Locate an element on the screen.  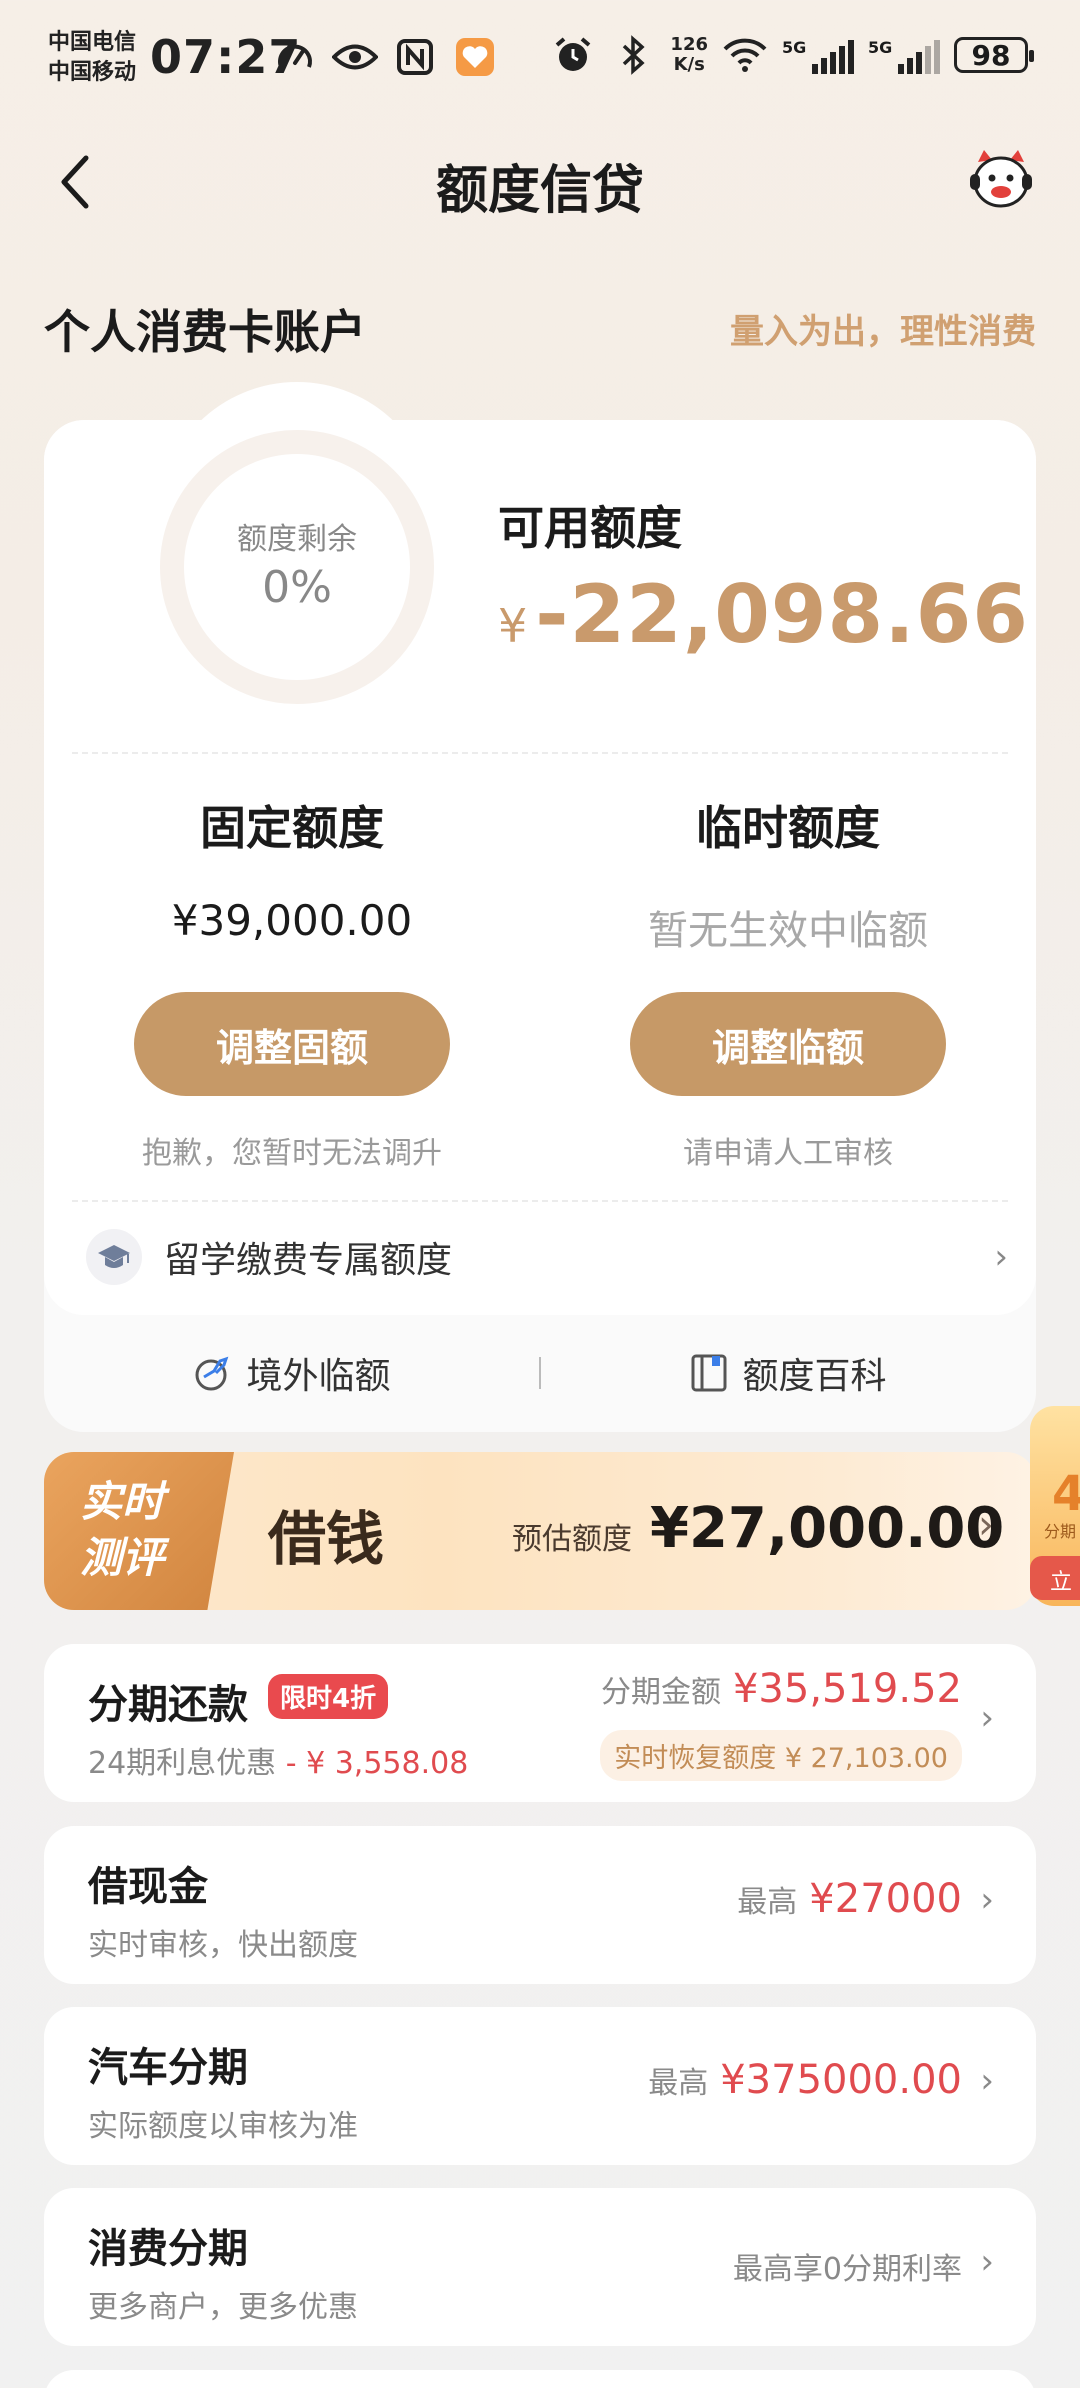
recover-label: 实时恢复额度 is located at coordinates (695, 1758).